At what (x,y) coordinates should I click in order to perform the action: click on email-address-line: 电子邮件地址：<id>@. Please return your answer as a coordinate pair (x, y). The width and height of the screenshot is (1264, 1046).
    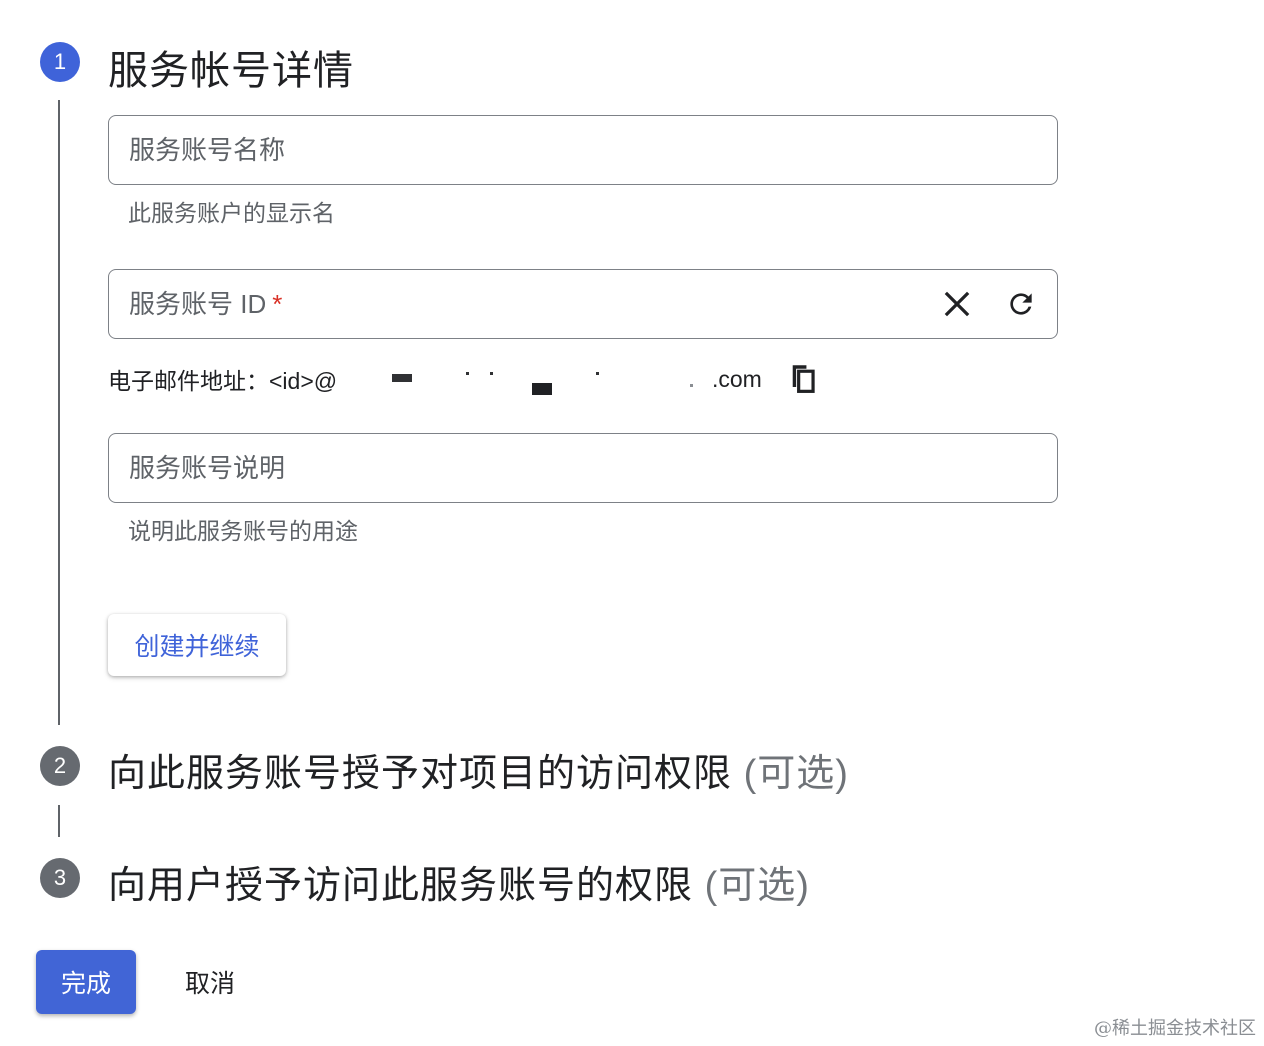
    Looking at the image, I should click on (222, 379).